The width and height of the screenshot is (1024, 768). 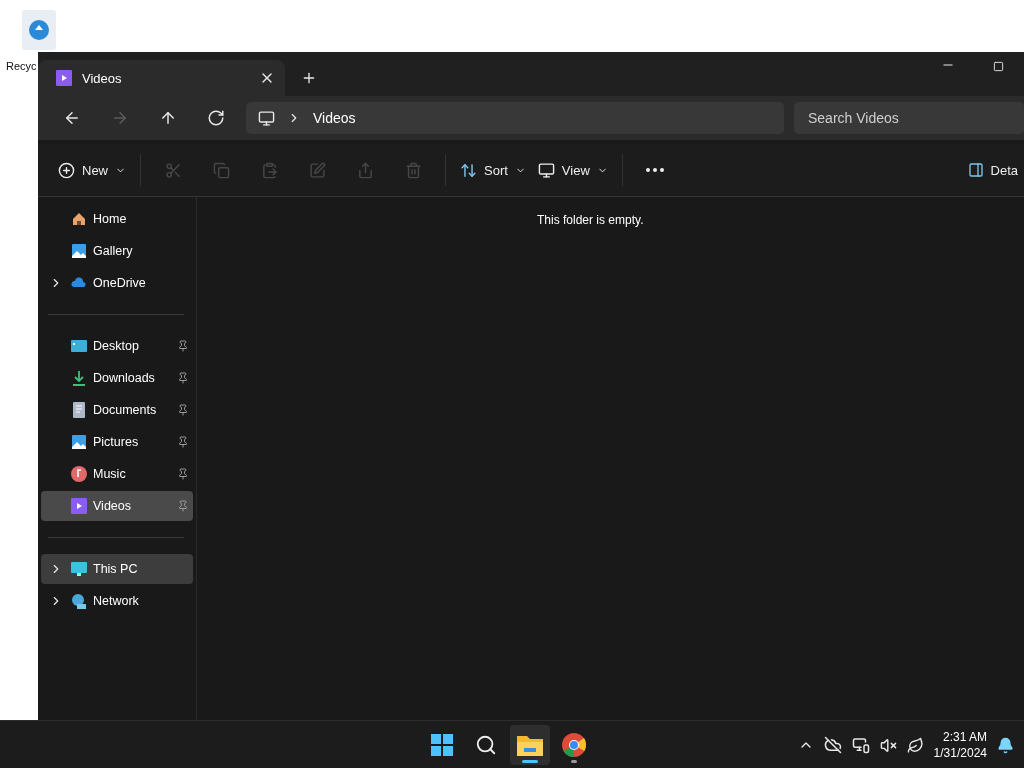 I want to click on sidebar-item-label: Pictures, so click(x=116, y=442).